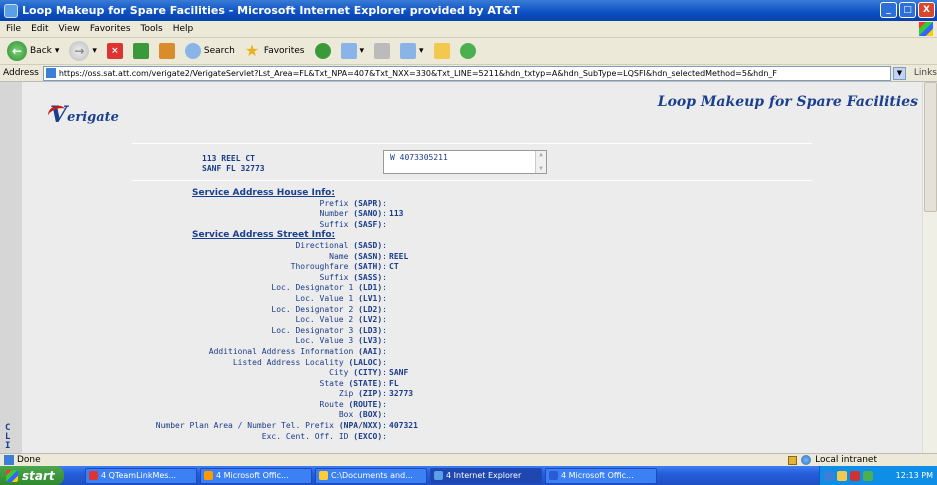 The width and height of the screenshot is (937, 485). I want to click on forward-button: → ▾, so click(83, 51).